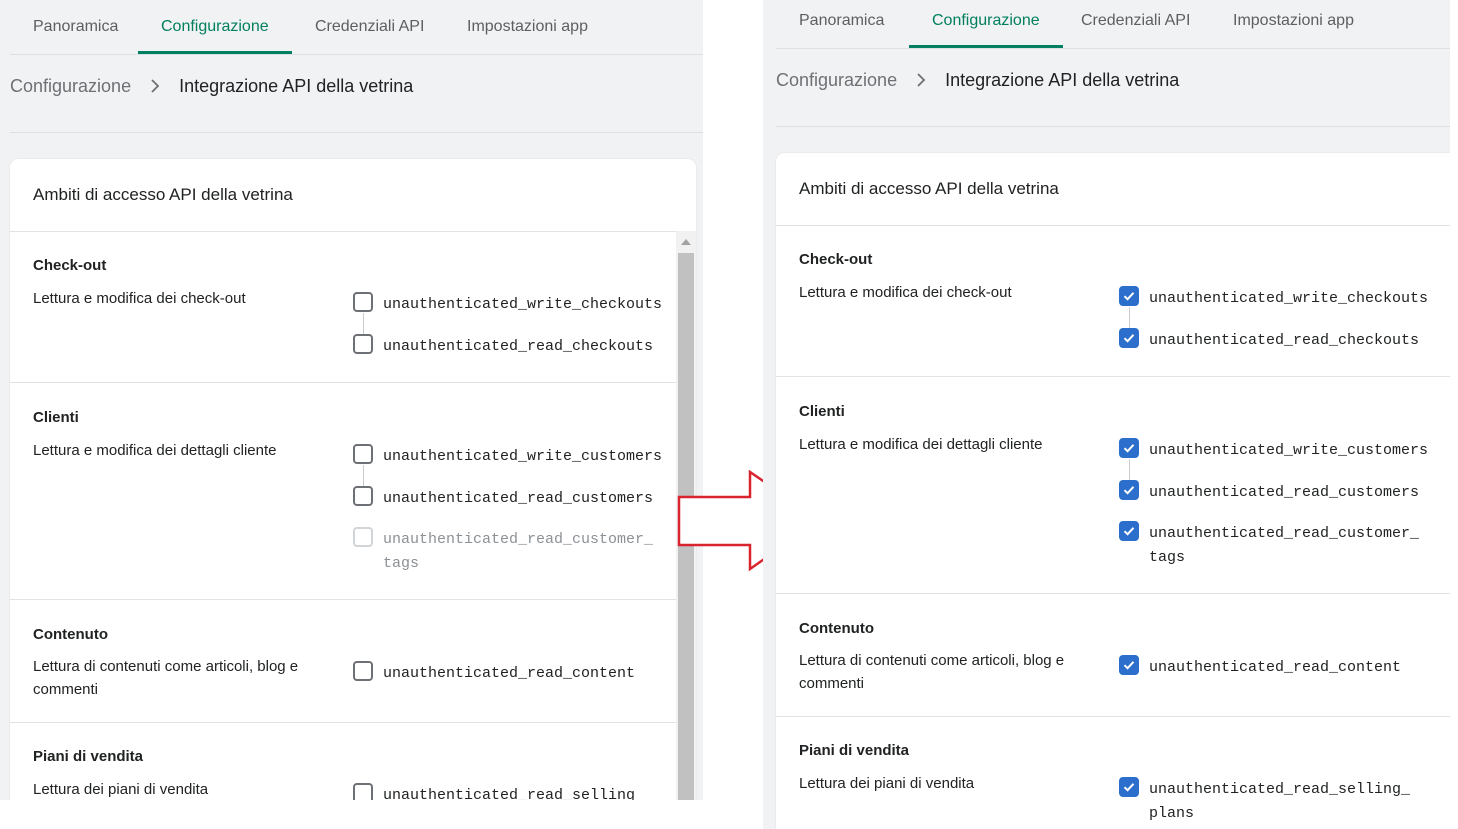  What do you see at coordinates (686, 242) in the screenshot?
I see `scroll-up-arrow-icon` at bounding box center [686, 242].